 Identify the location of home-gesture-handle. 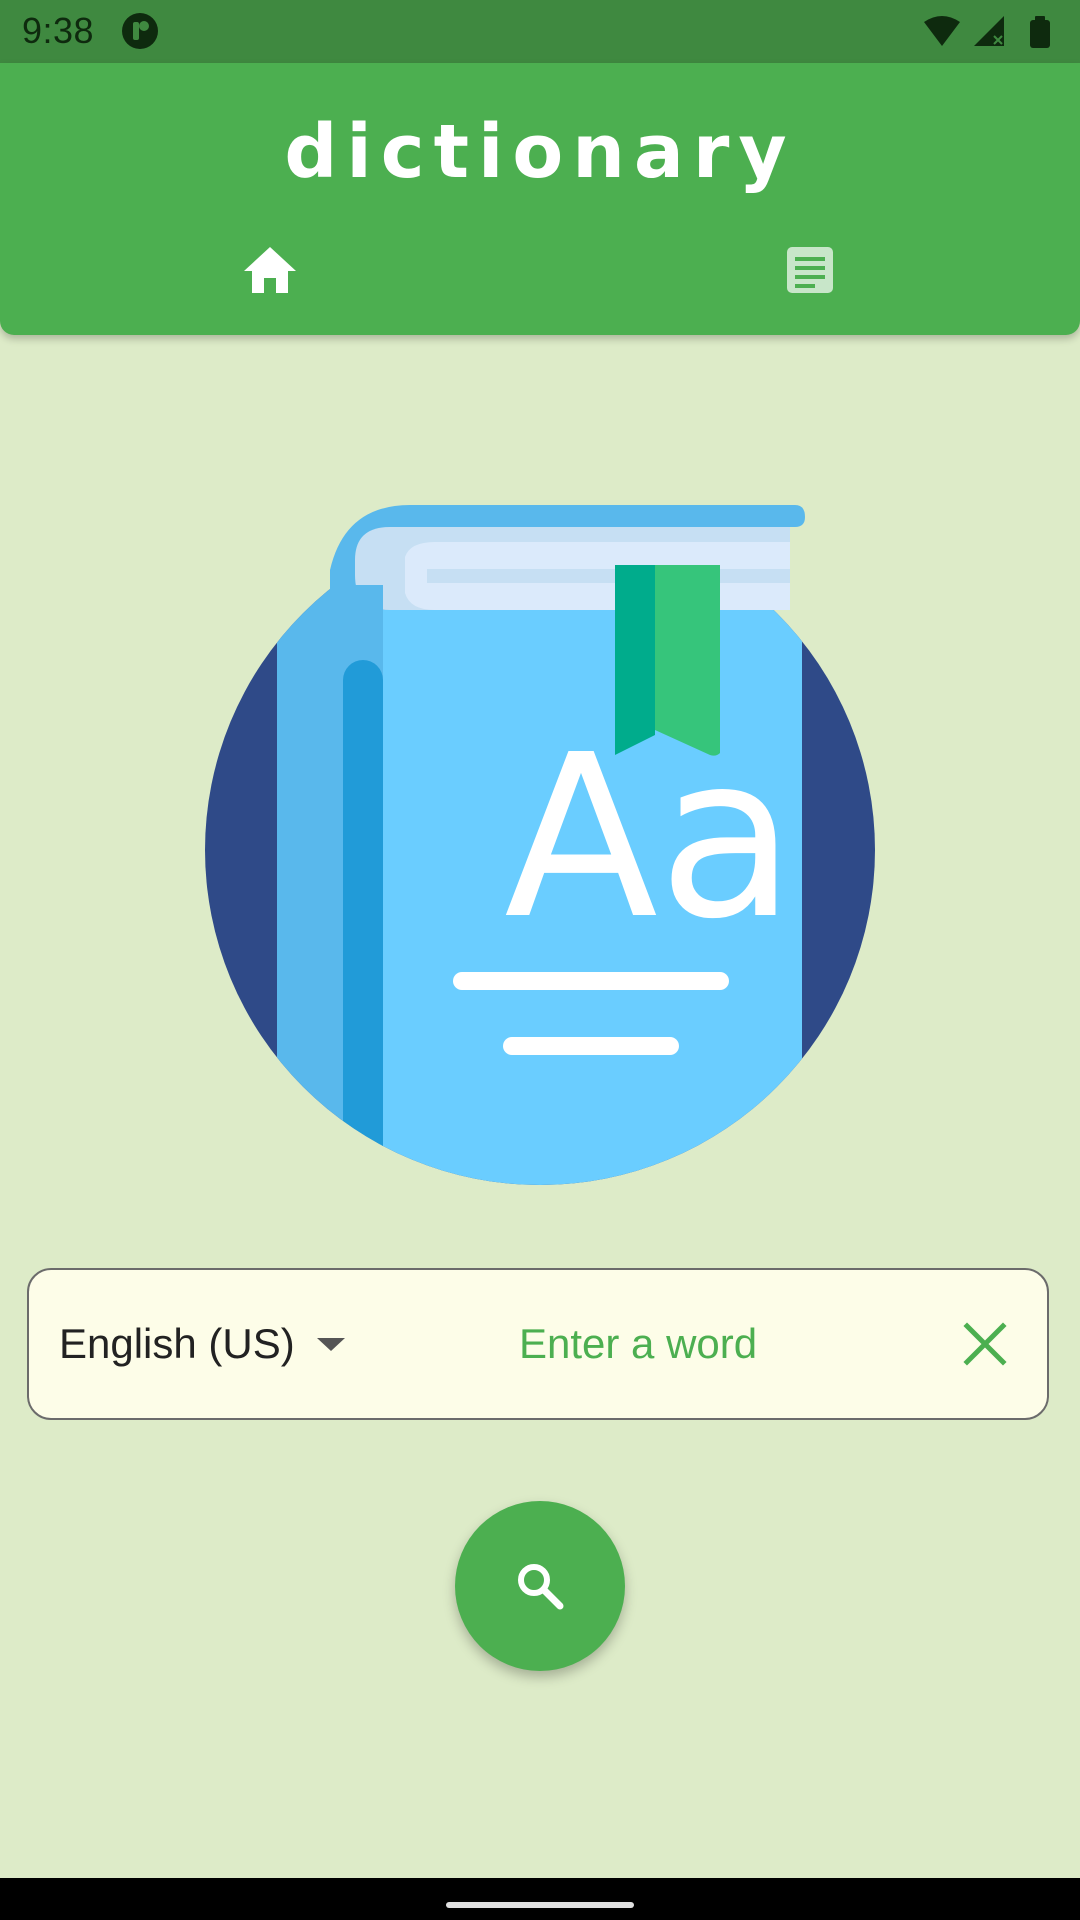
(540, 1905).